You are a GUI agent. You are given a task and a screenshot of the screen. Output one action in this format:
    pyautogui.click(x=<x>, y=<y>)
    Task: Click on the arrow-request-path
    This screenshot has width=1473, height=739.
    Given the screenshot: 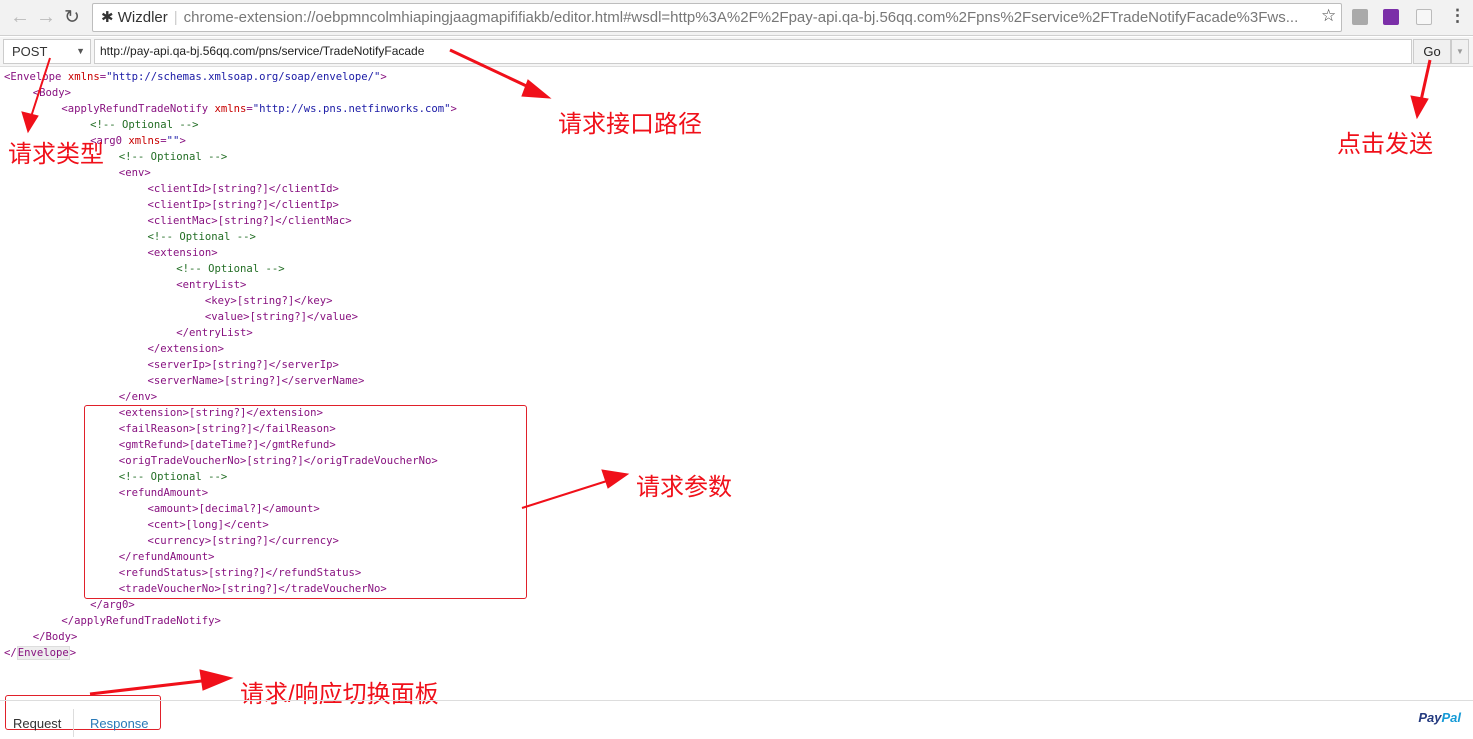 What is the action you would take?
    pyautogui.click(x=492, y=70)
    